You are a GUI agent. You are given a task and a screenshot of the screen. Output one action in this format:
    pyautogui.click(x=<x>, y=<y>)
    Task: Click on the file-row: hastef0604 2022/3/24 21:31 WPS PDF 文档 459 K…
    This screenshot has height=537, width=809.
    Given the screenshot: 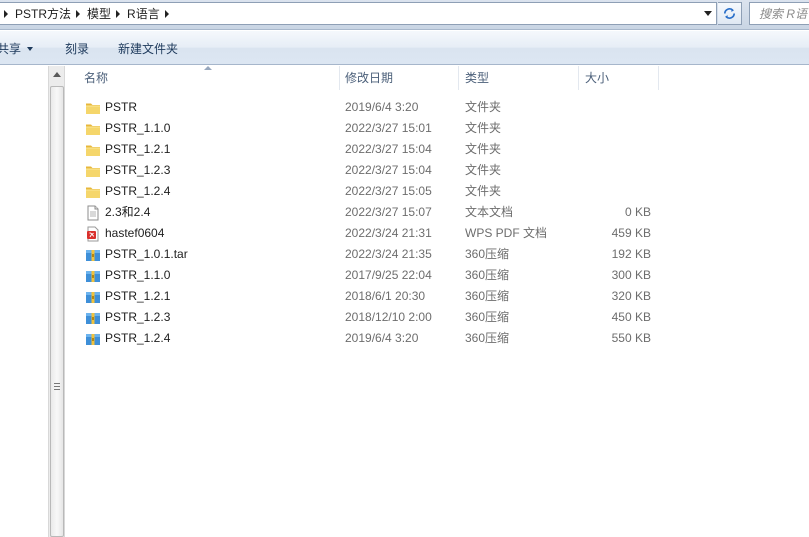 What is the action you would take?
    pyautogui.click(x=433, y=233)
    